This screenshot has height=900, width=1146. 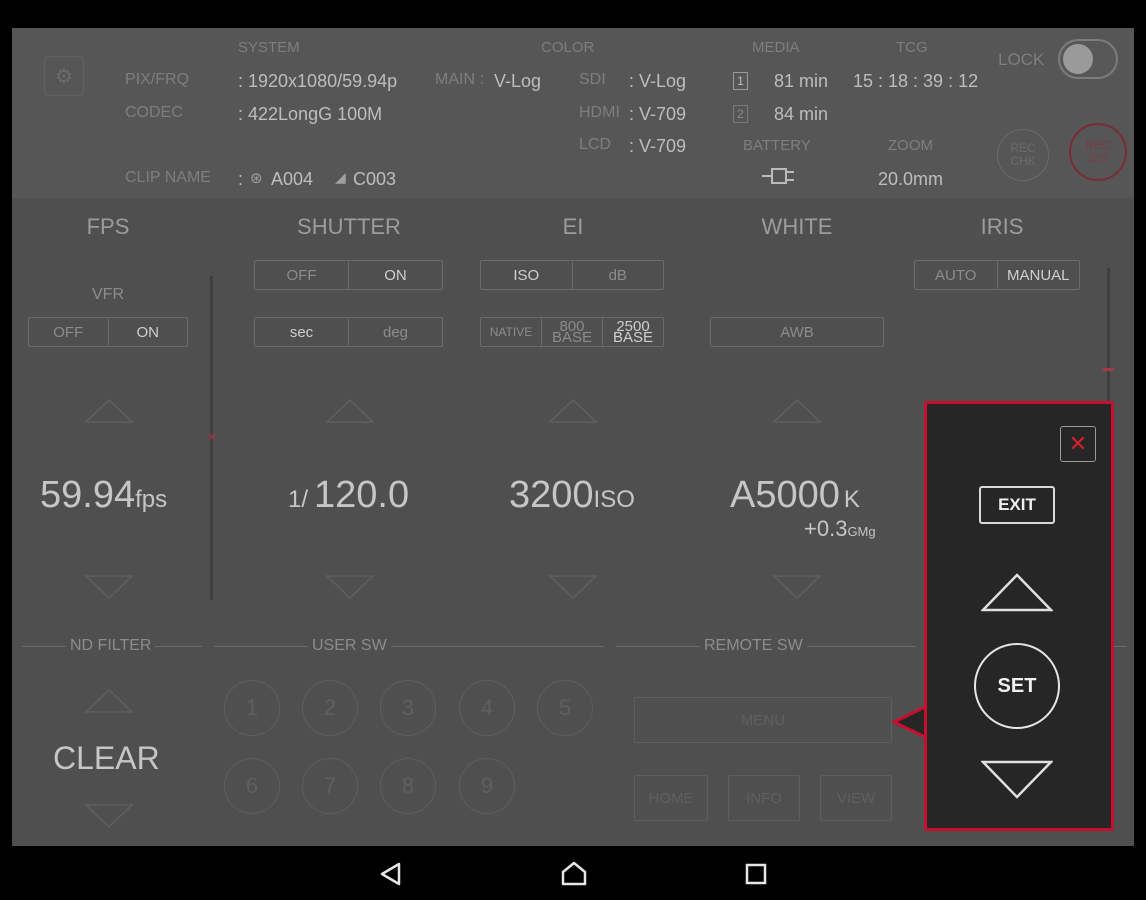 What do you see at coordinates (109, 703) in the screenshot?
I see `nd-up-arrow-icon` at bounding box center [109, 703].